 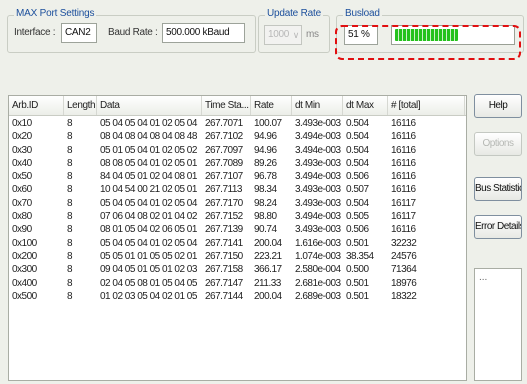 What do you see at coordinates (365, 105) in the screenshot?
I see `table-header-col-dt-max: dt Max` at bounding box center [365, 105].